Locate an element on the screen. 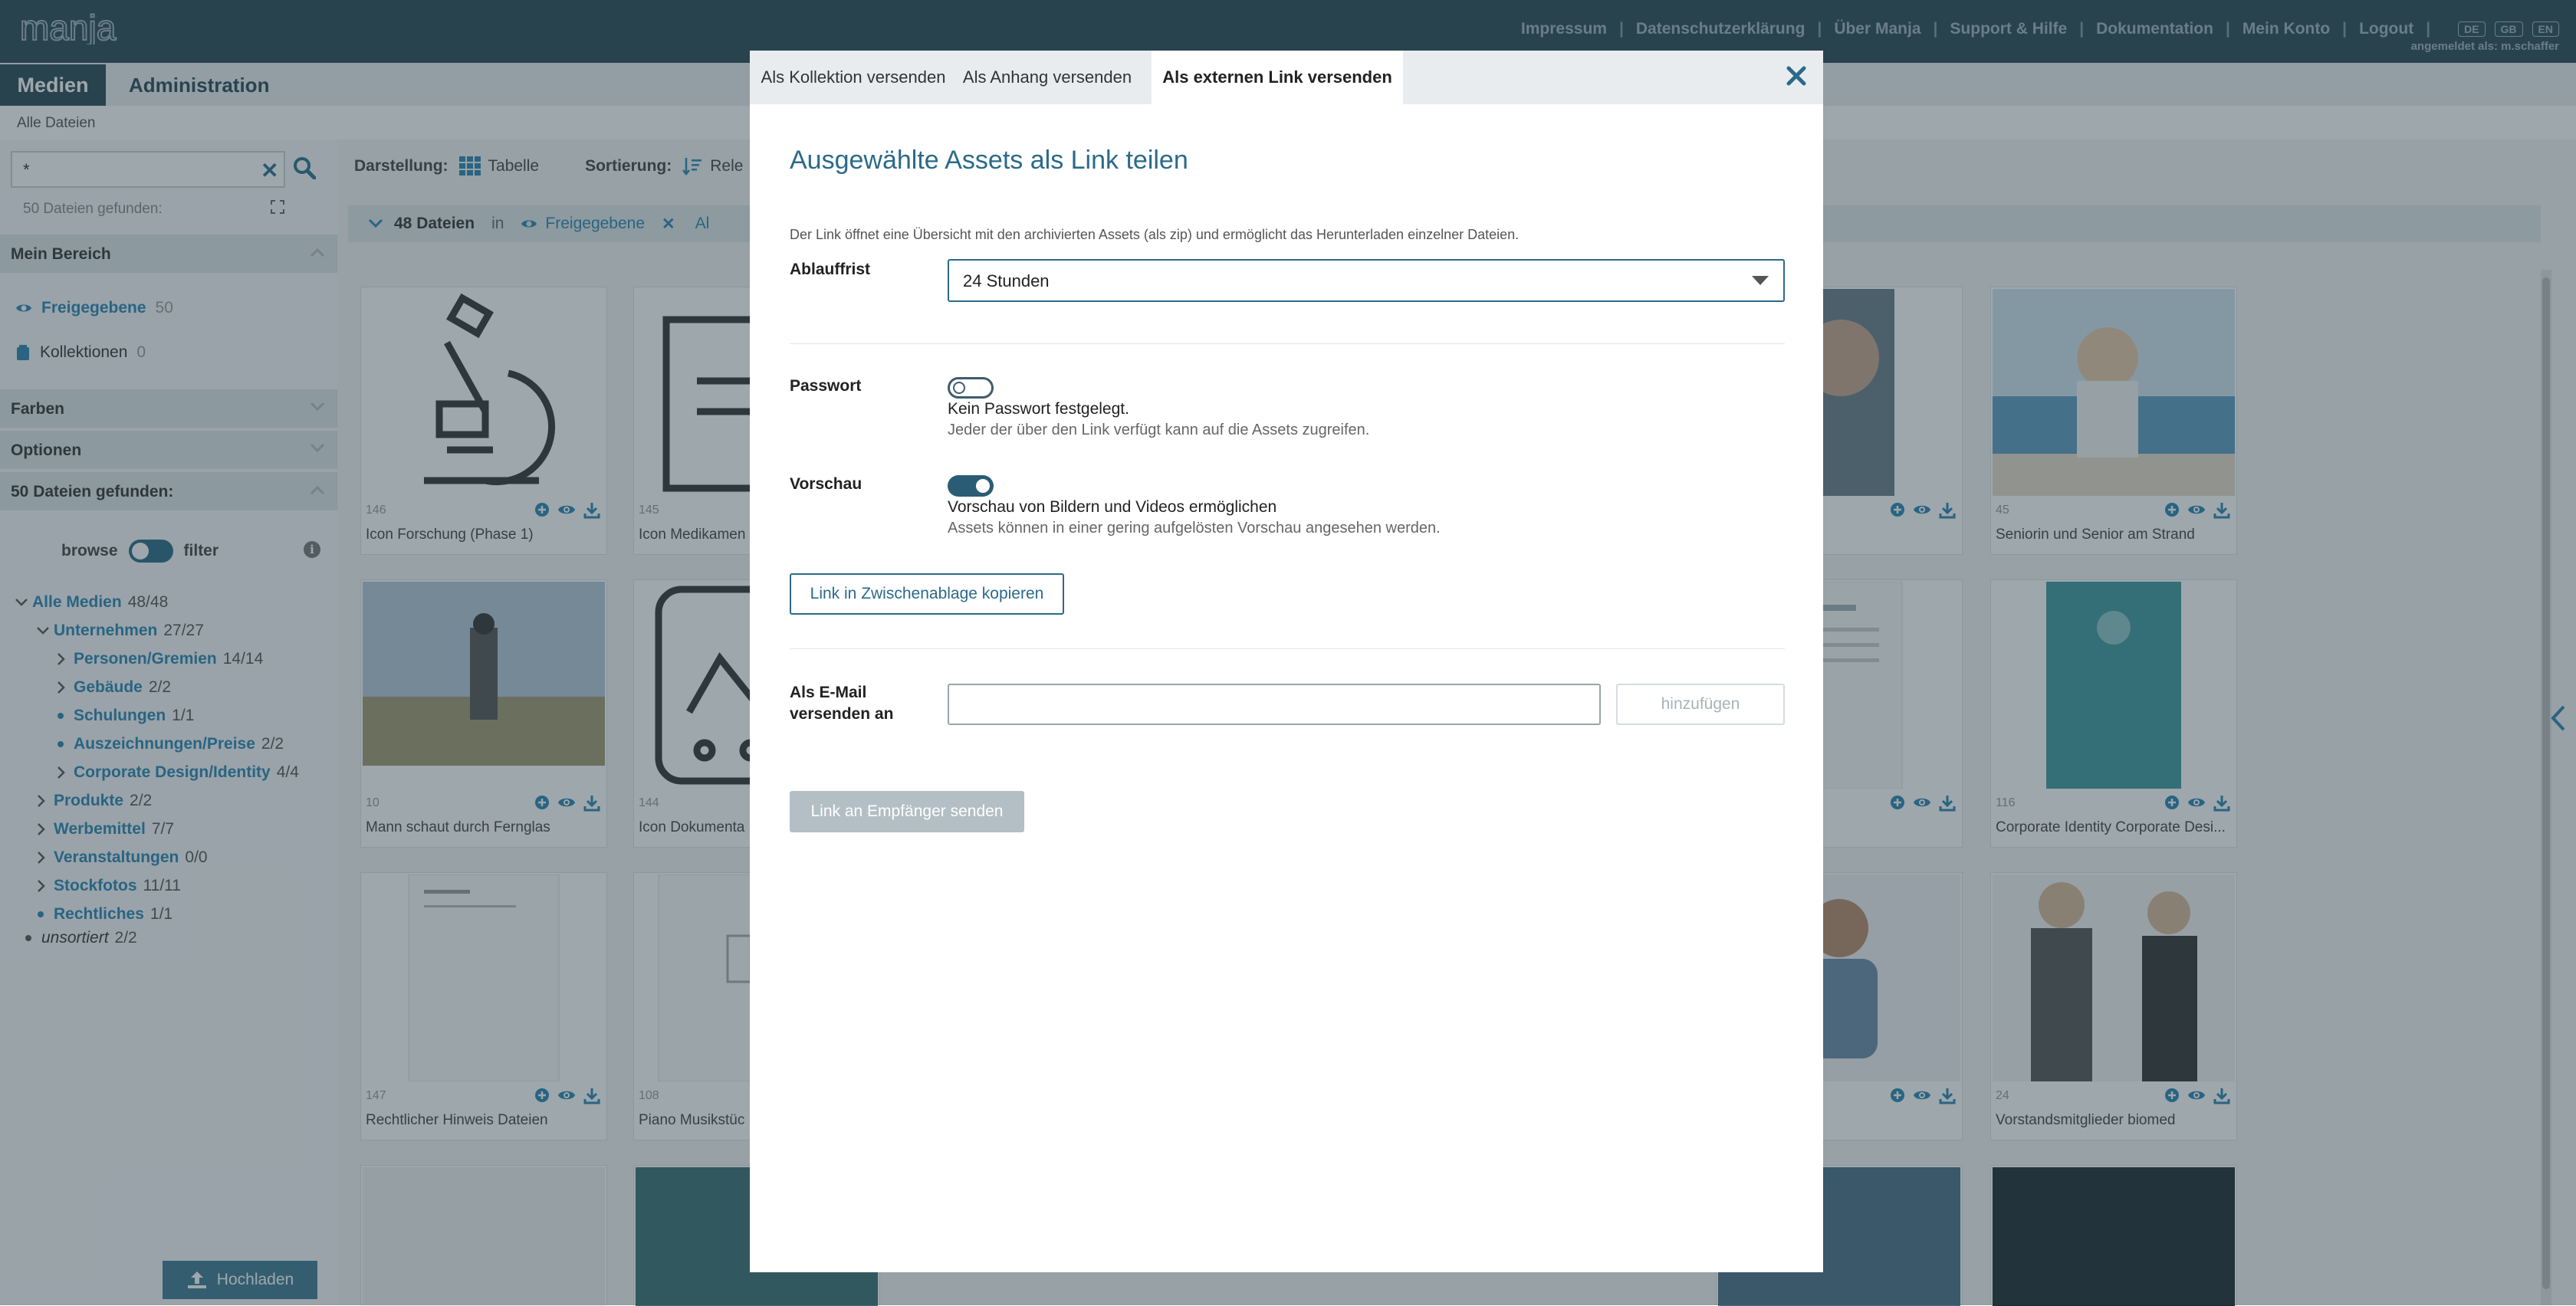 This screenshot has width=2576, height=1306. vorschau-toggle is located at coordinates (971, 486).